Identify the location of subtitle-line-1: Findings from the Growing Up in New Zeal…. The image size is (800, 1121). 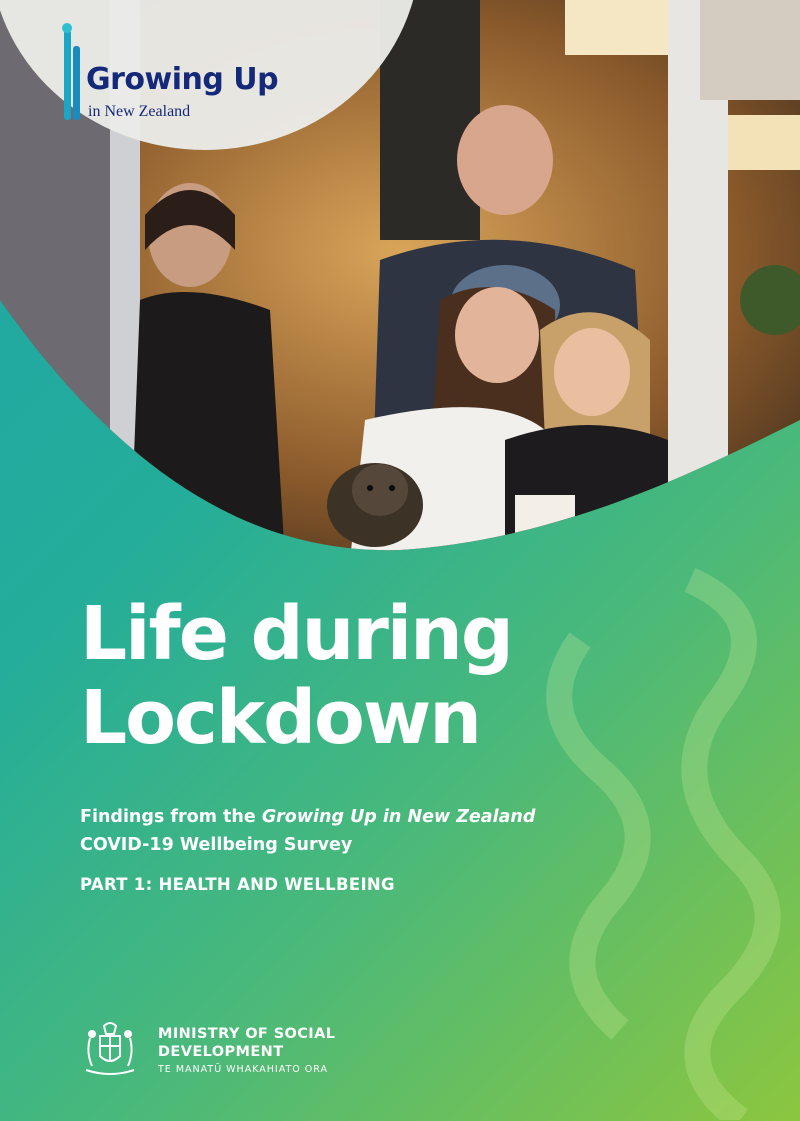
(307, 817).